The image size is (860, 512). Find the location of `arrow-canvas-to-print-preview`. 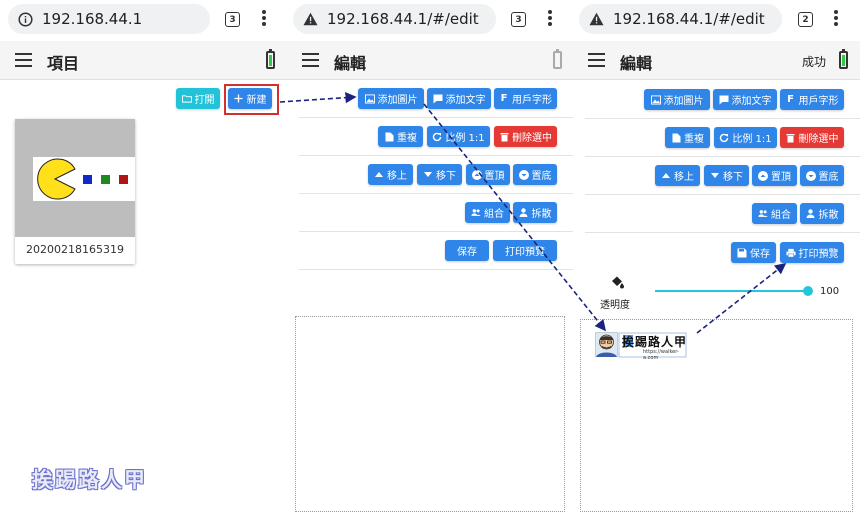

arrow-canvas-to-print-preview is located at coordinates (741, 298).